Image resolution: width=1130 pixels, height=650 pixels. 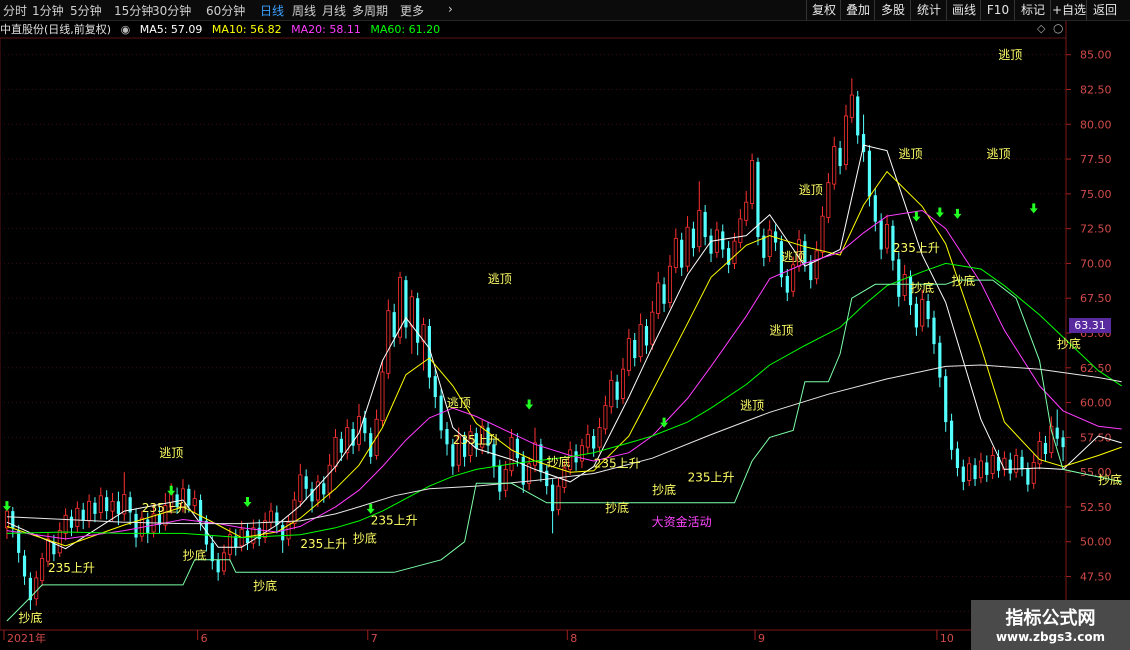 I want to click on ma20-value: MA20: 58.11, so click(x=326, y=29).